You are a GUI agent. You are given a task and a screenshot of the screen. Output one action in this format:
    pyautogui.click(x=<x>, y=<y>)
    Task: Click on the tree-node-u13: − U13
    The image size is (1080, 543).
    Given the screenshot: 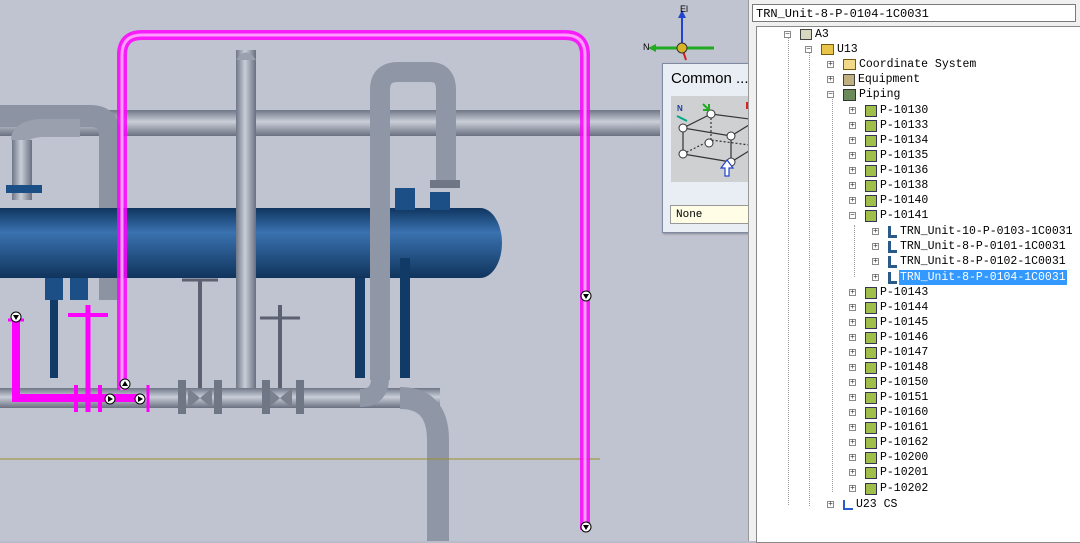 What is the action you would take?
    pyautogui.click(x=832, y=49)
    